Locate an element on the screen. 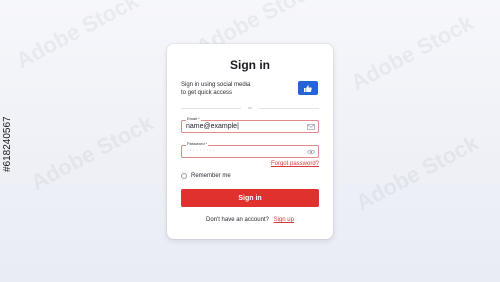 This screenshot has width=500, height=282. email-value: name@example| is located at coordinates (212, 126).